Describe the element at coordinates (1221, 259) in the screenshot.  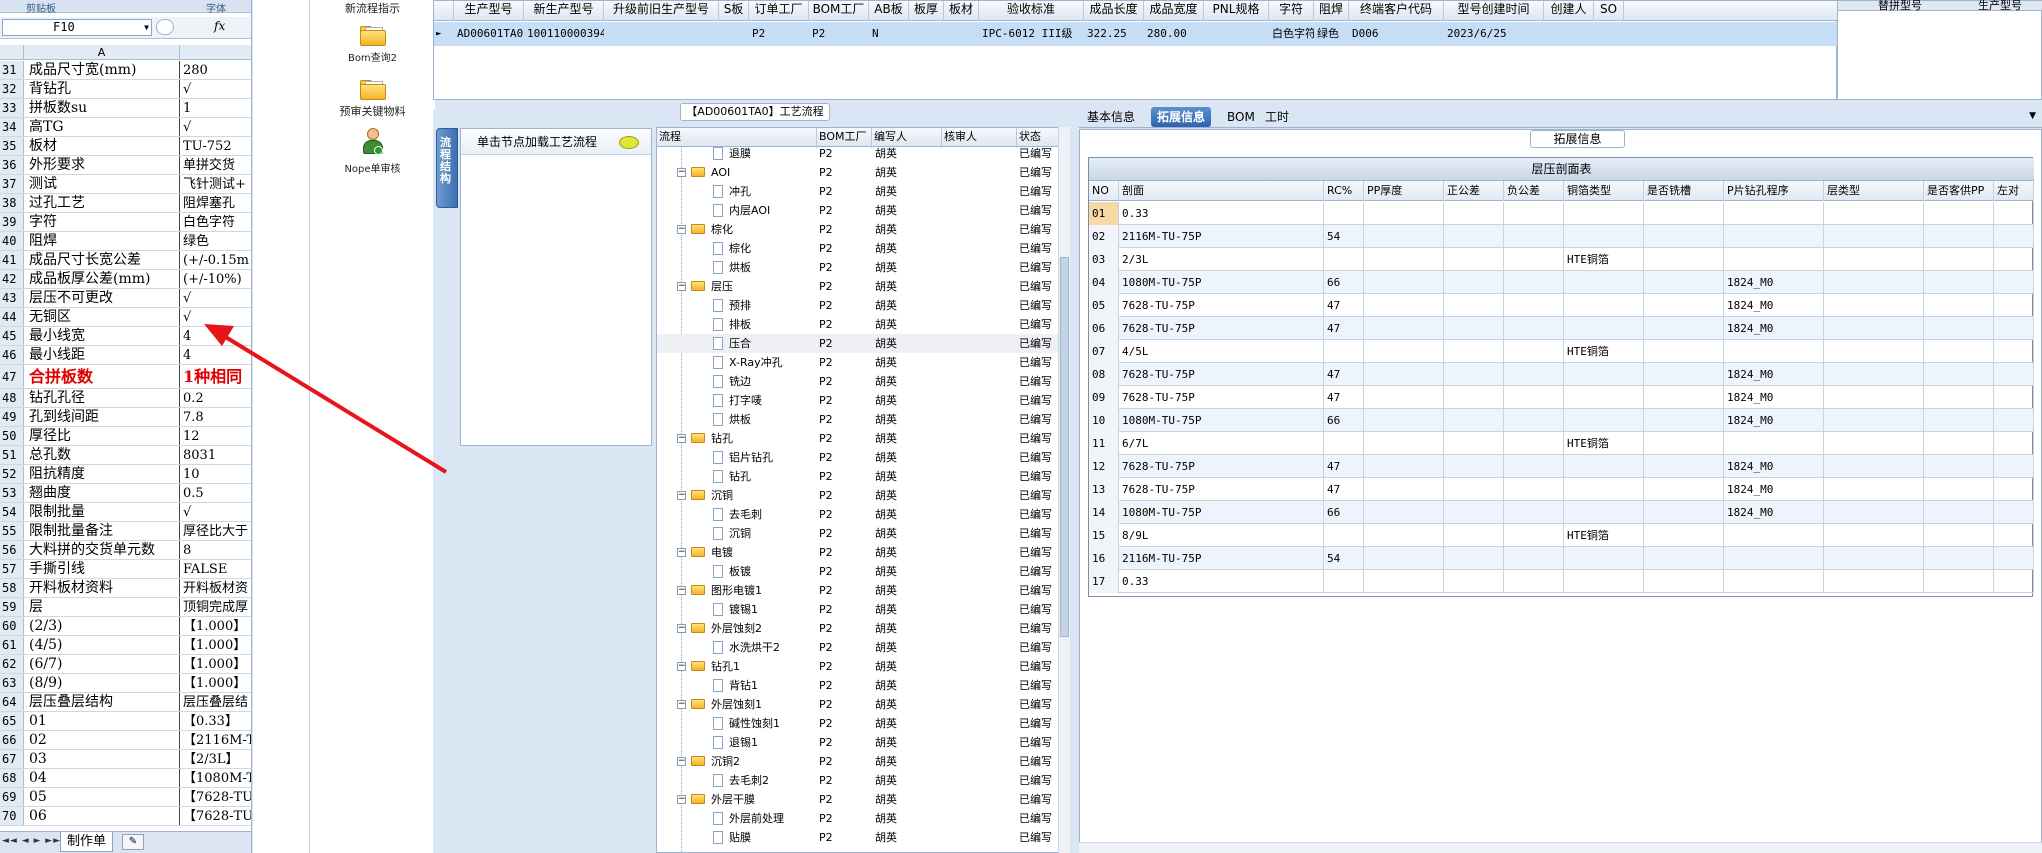
I see `lamination-cell: 2/3L` at that location.